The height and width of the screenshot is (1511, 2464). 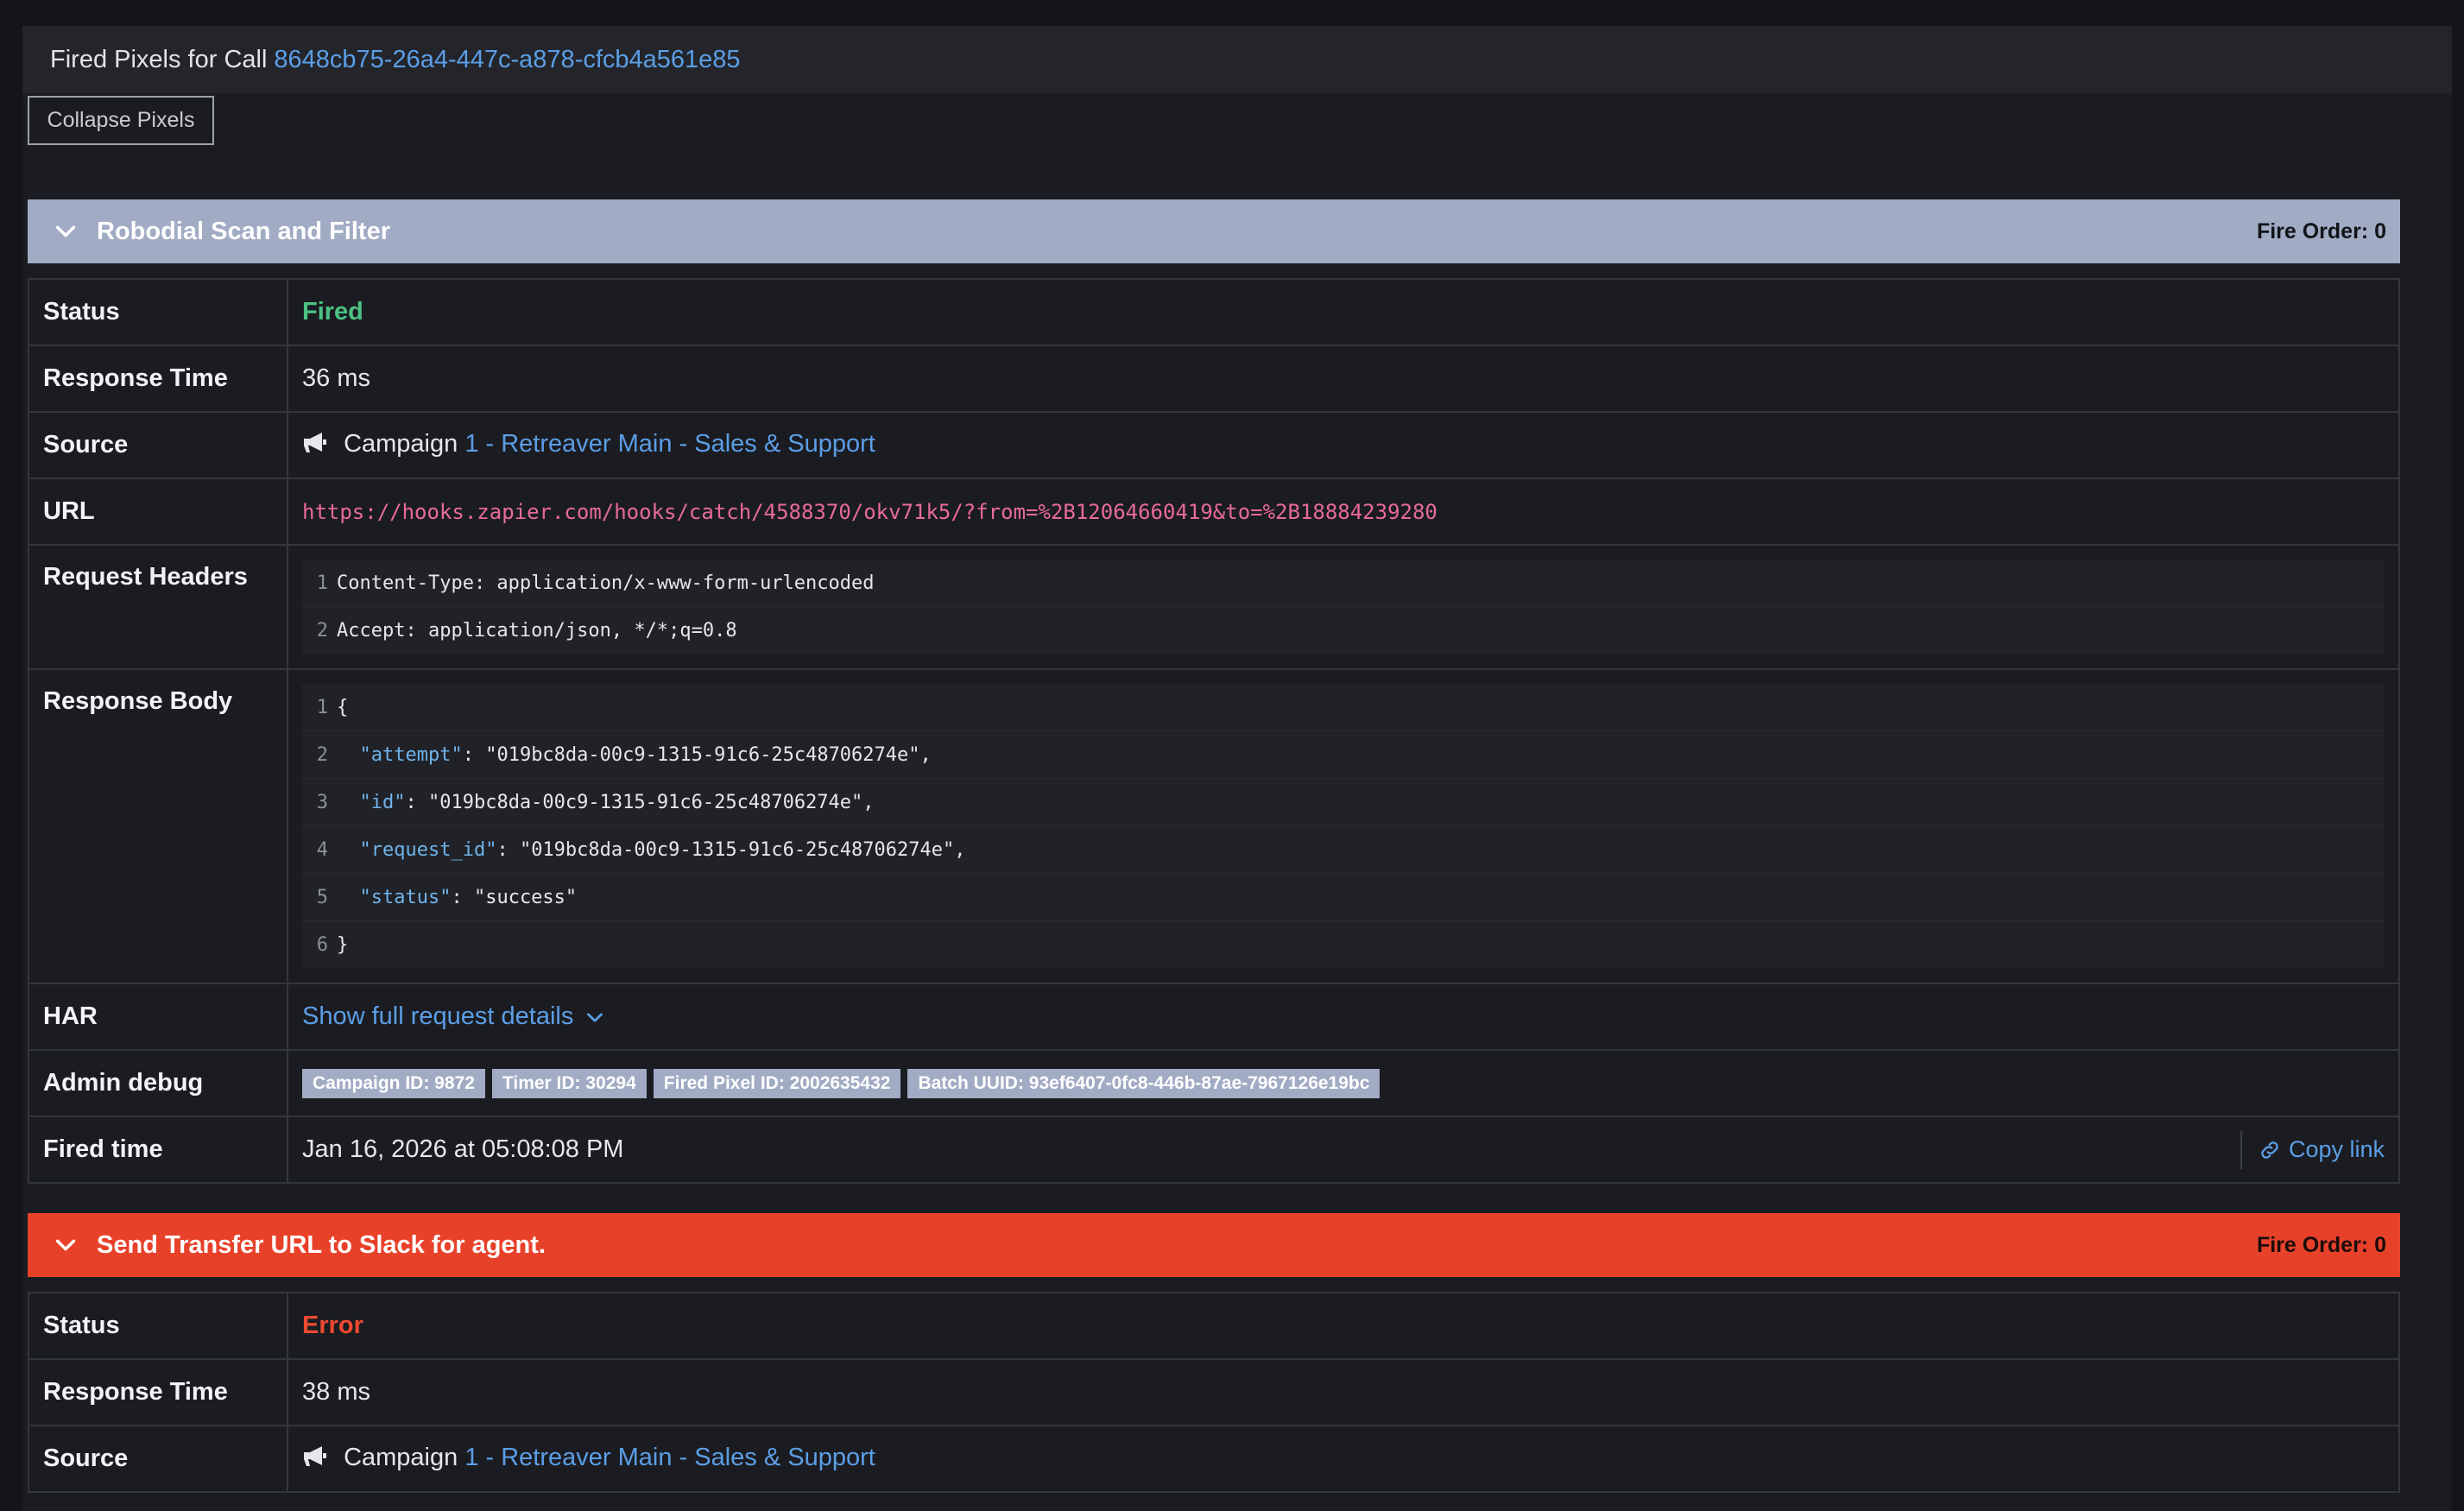 What do you see at coordinates (1214, 1326) in the screenshot?
I see `table-row: Status Error` at bounding box center [1214, 1326].